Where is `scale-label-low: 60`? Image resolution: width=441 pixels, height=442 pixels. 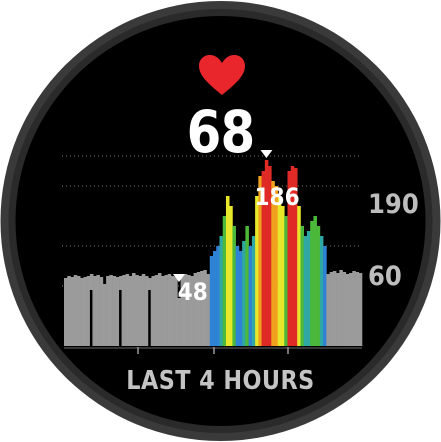 scale-label-low: 60 is located at coordinates (385, 276).